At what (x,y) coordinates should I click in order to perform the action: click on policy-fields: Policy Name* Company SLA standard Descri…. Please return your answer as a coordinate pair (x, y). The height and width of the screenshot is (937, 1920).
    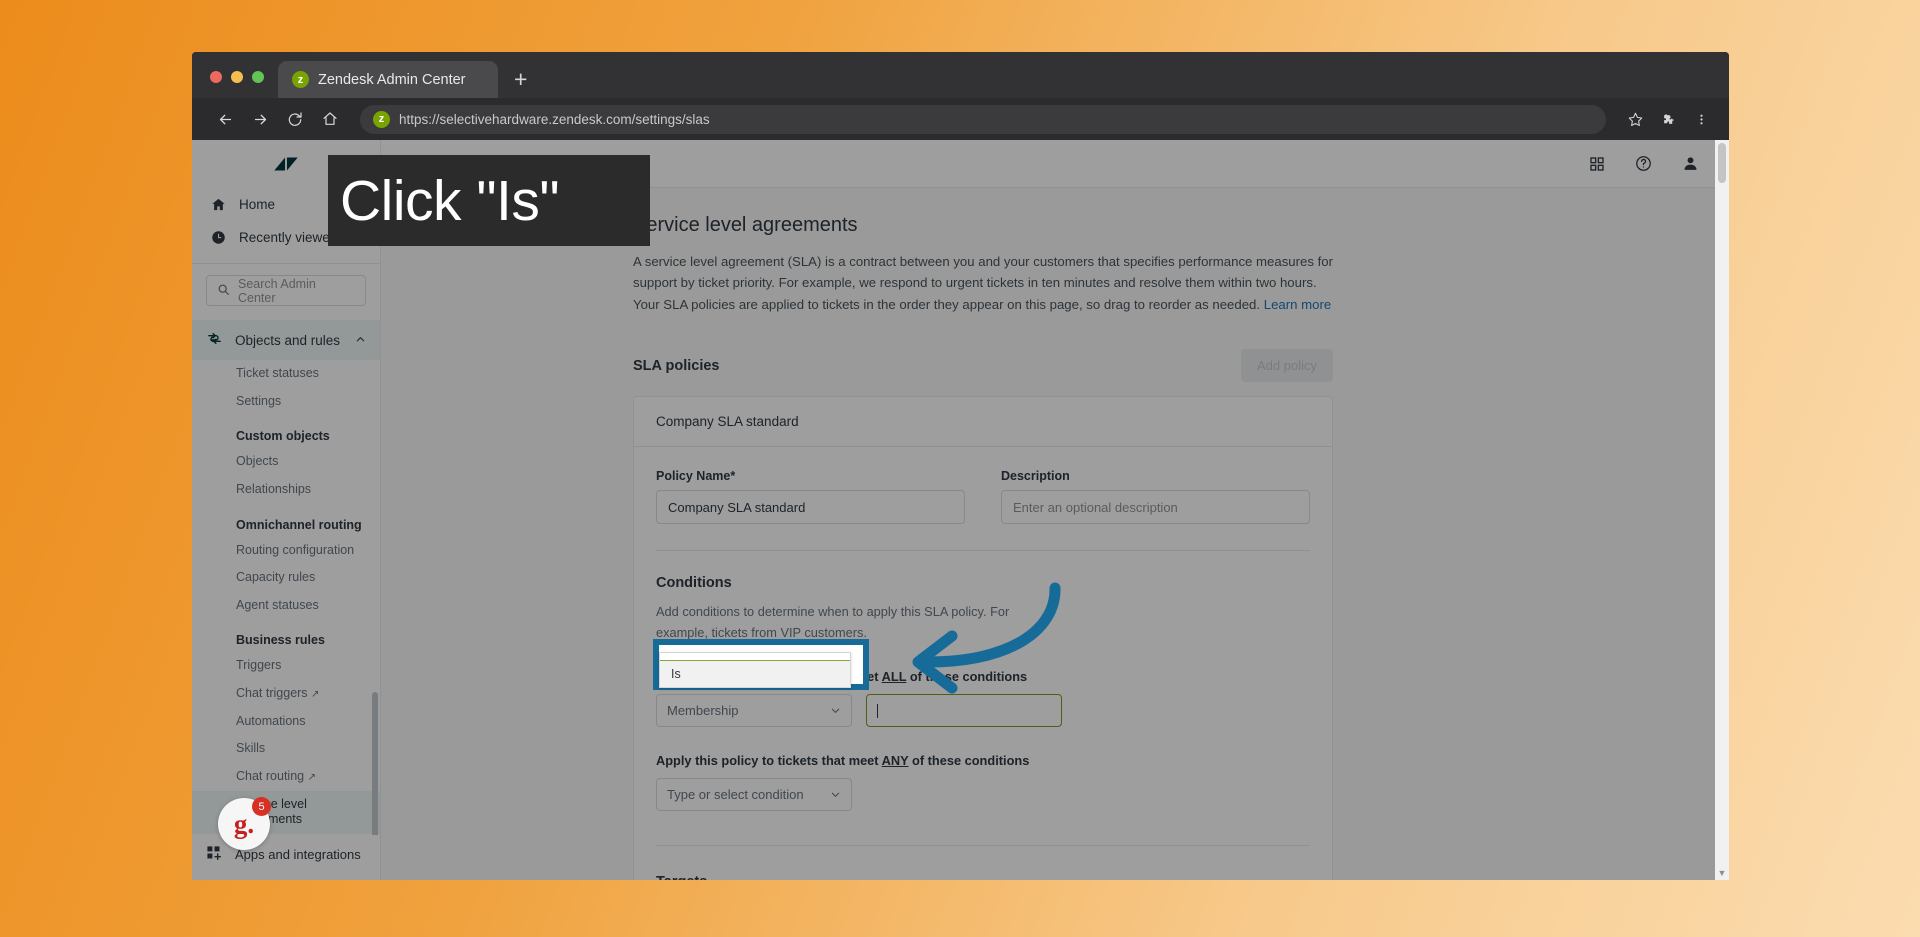
    Looking at the image, I should click on (983, 497).